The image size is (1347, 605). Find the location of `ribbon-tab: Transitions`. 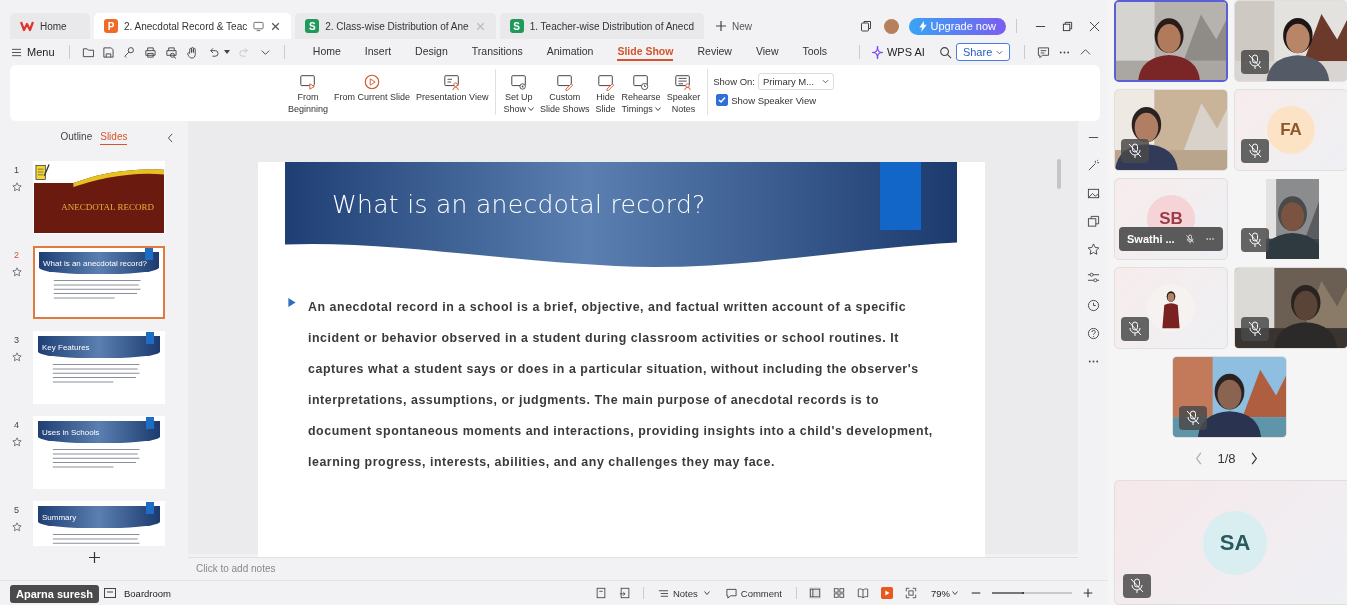

ribbon-tab: Transitions is located at coordinates (497, 53).